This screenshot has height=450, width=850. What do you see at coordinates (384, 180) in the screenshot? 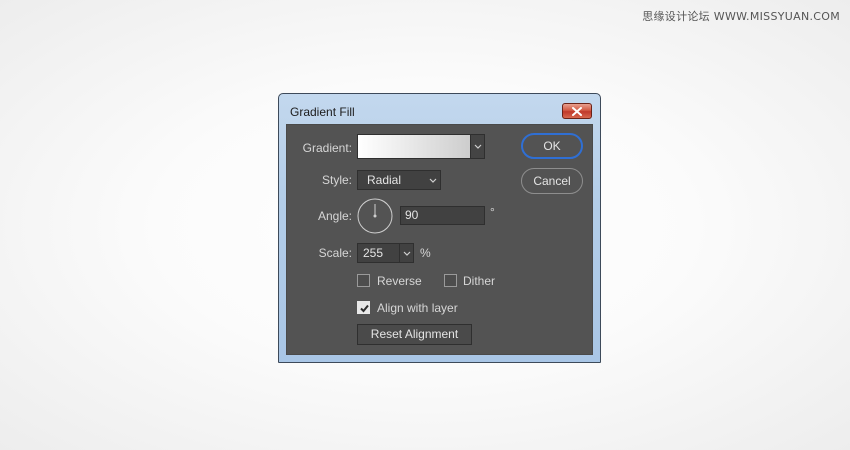
I see `style-value: Radial` at bounding box center [384, 180].